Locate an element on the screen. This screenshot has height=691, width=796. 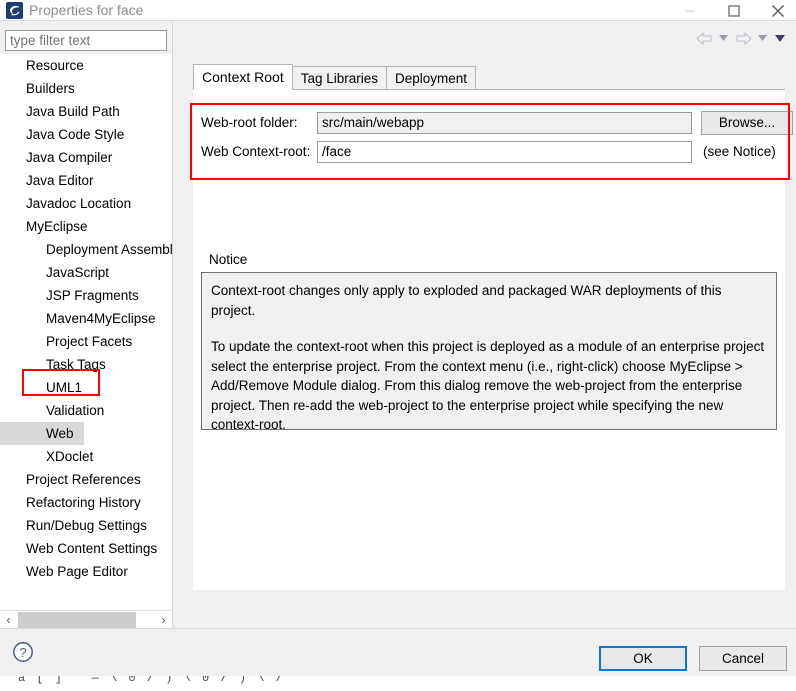
tree-item-project-references: Project References is located at coordinates (86, 479).